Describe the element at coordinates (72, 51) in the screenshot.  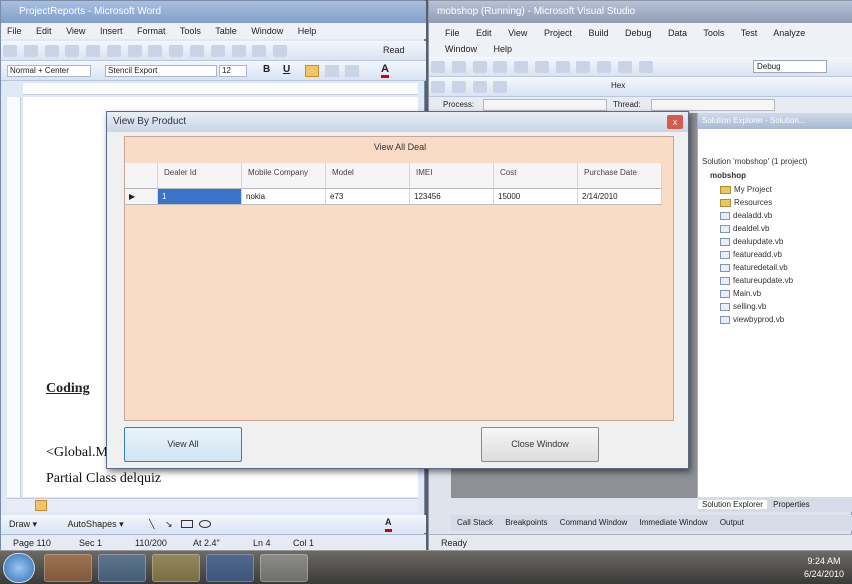
I see `permission-icon` at that location.